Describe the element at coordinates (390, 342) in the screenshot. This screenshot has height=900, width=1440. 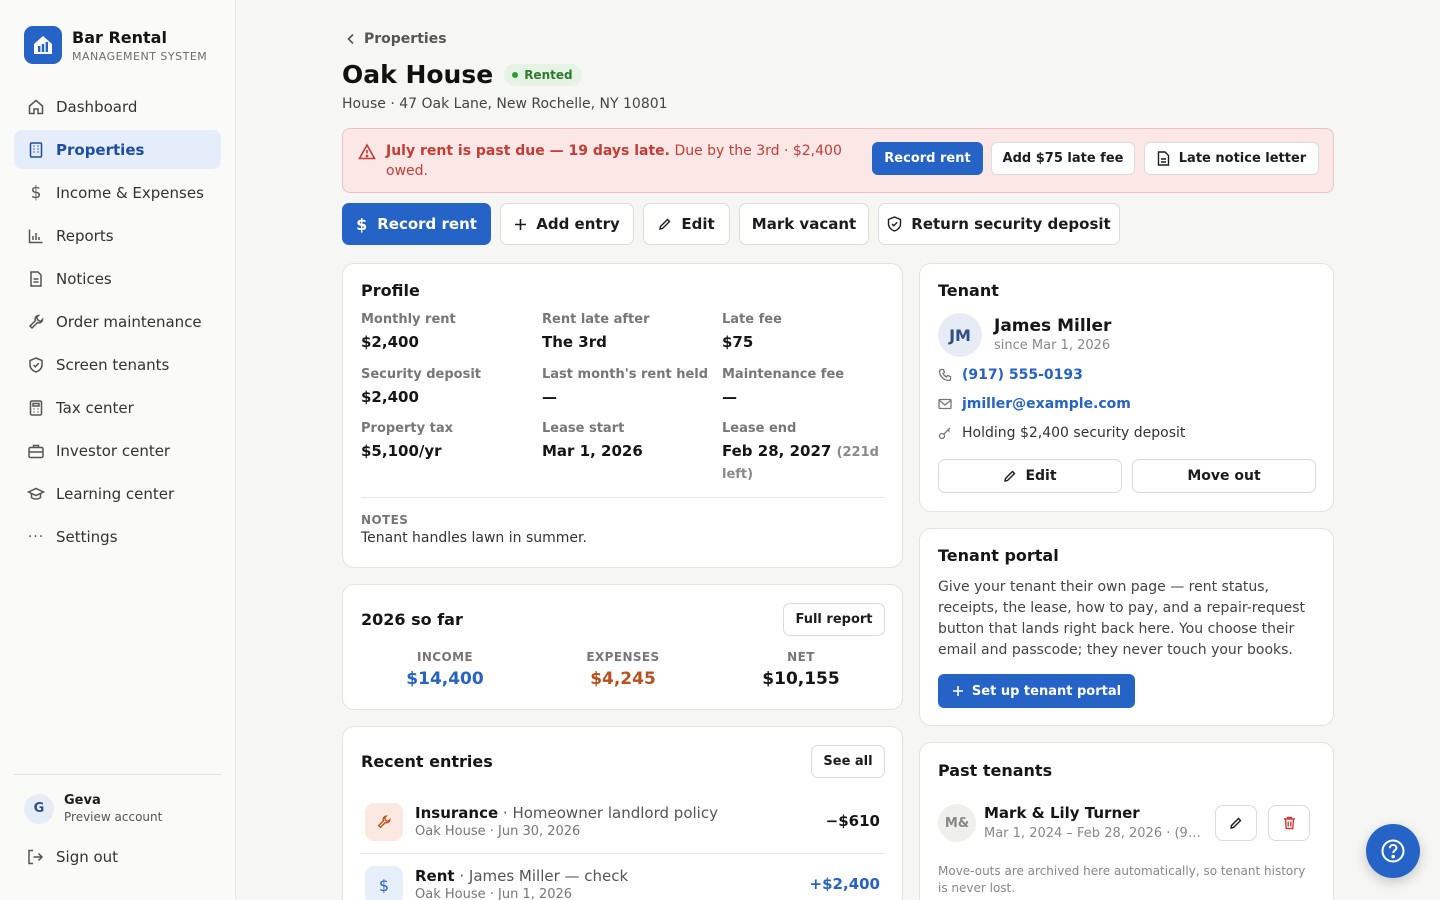
I see `field-value: $2,400` at that location.